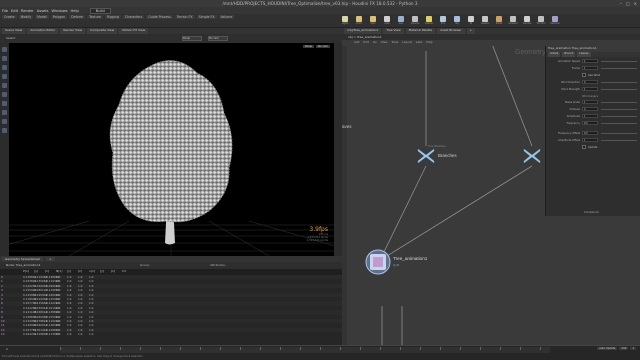  What do you see at coordinates (95, 17) in the screenshot?
I see `shelf-tab: Texture` at bounding box center [95, 17].